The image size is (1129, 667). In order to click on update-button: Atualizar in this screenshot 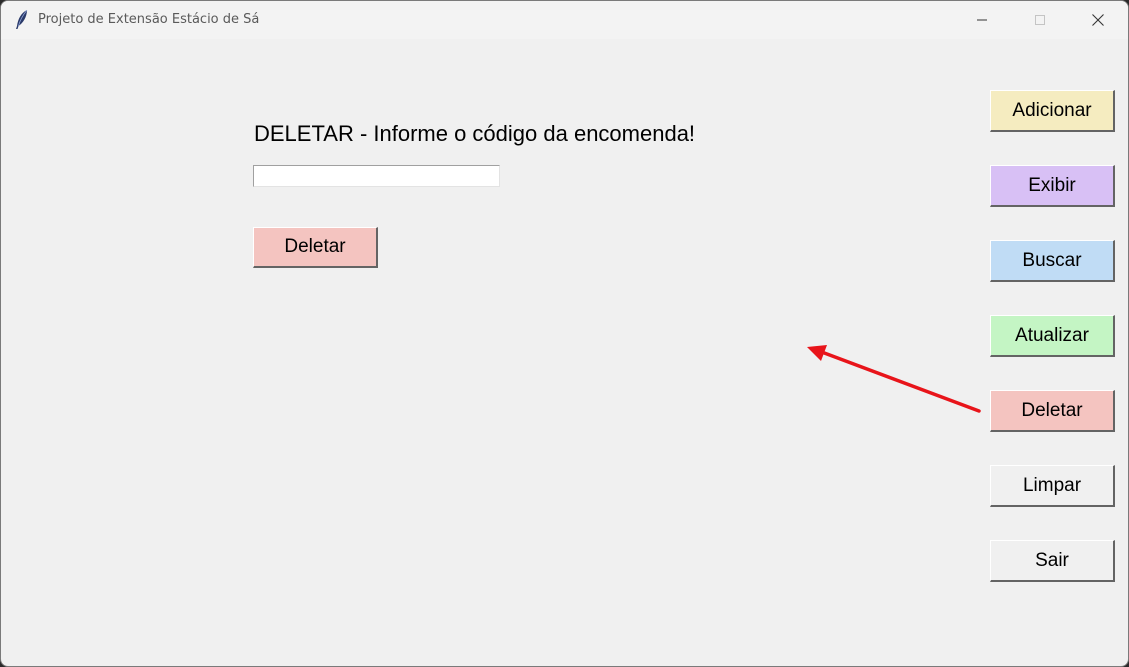, I will do `click(1052, 336)`.